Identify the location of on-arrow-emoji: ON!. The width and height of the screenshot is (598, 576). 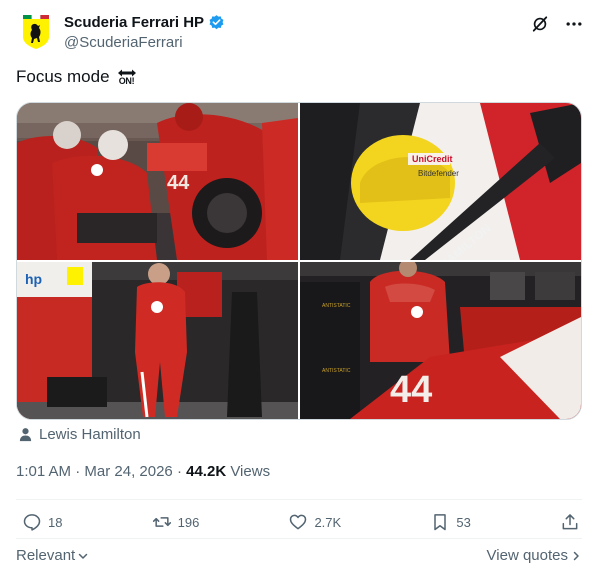
(127, 77).